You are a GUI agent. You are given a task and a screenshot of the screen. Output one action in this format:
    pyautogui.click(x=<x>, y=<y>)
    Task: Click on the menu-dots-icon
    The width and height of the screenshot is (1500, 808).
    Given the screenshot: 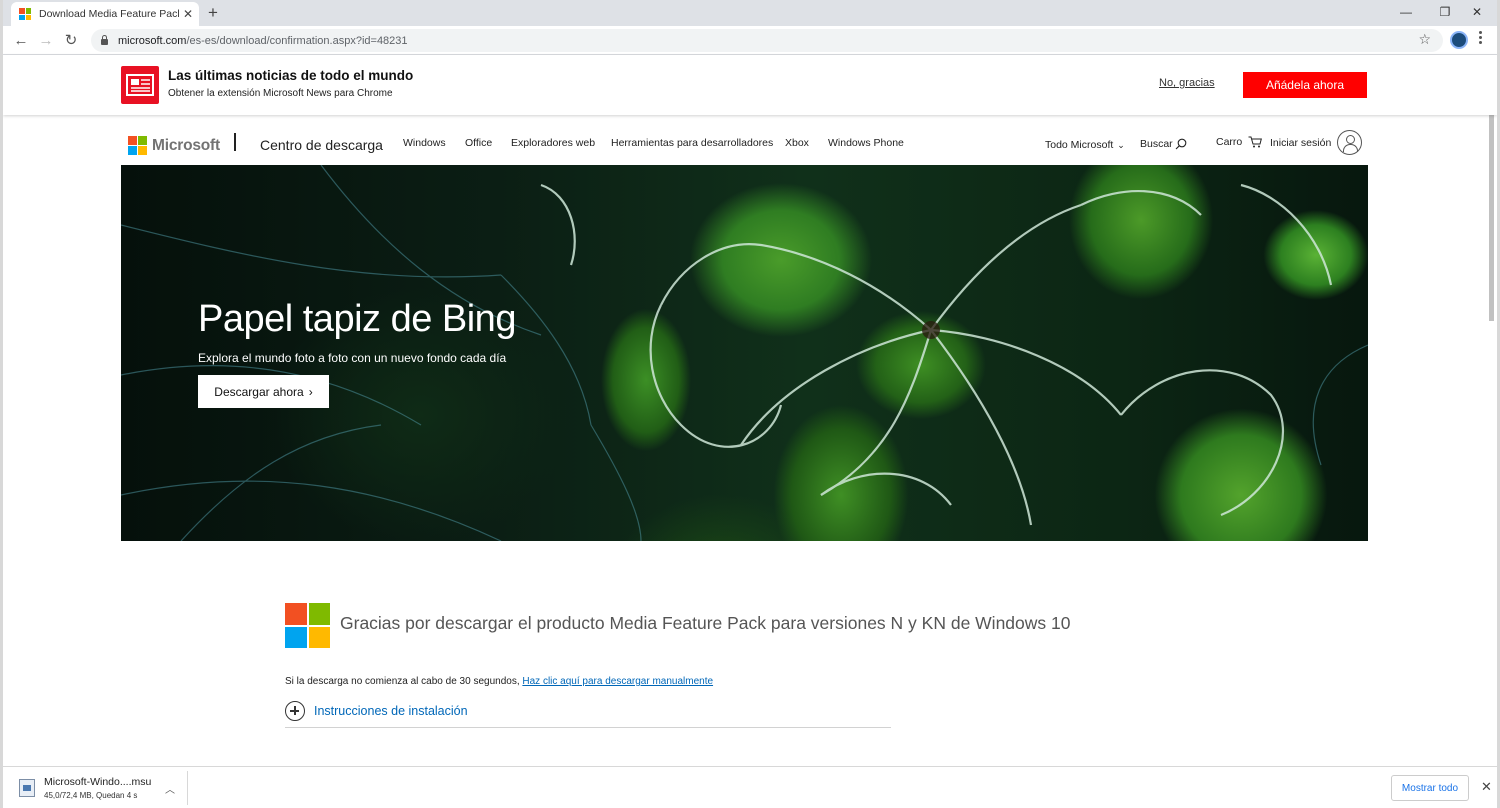 What is the action you would take?
    pyautogui.click(x=1481, y=37)
    